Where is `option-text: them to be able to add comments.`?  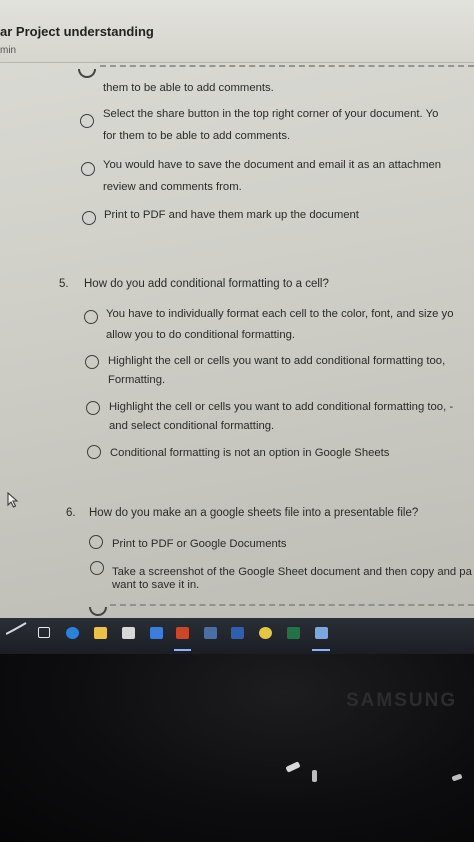
option-text: them to be able to add comments. is located at coordinates (188, 88).